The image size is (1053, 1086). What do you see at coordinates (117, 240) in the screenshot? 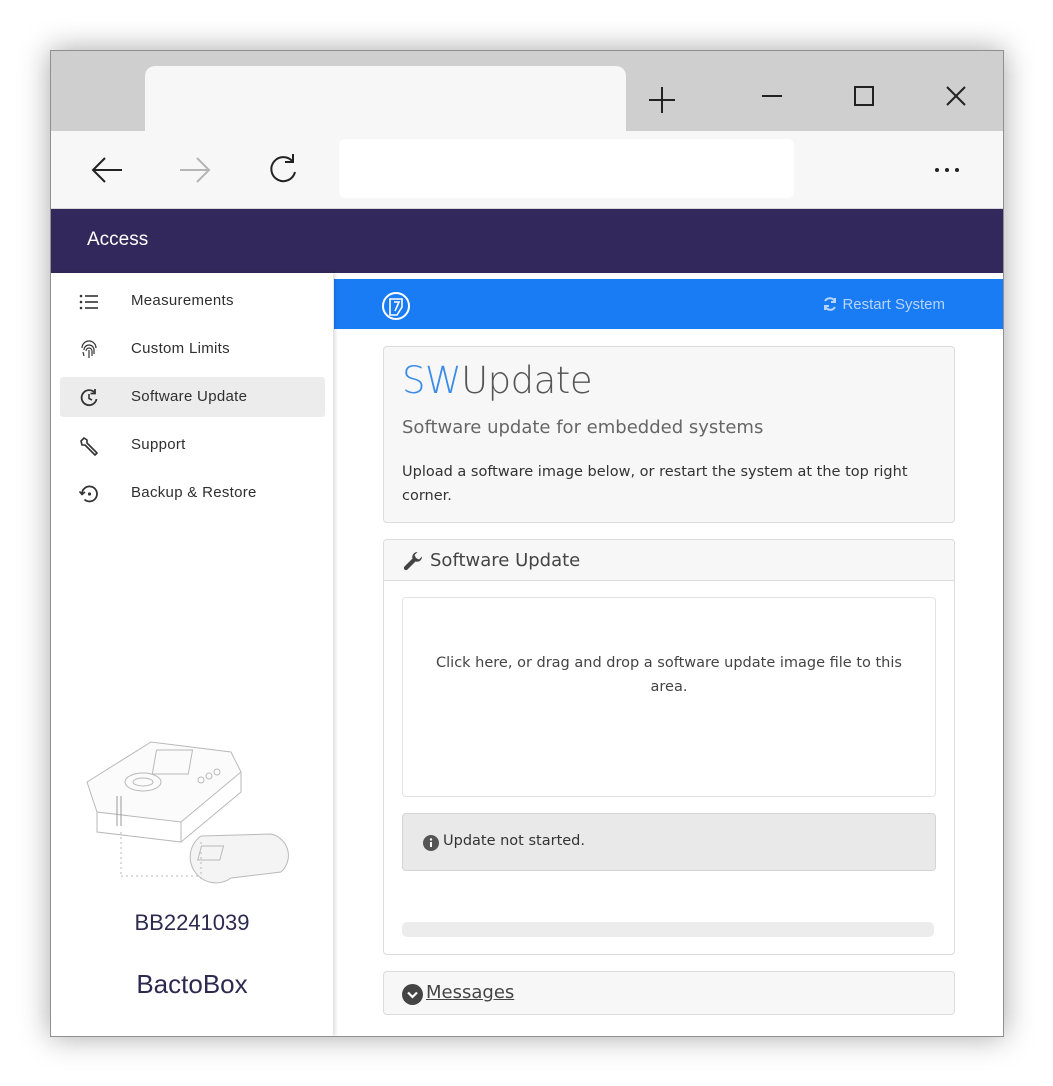
I see `app-title: Access` at bounding box center [117, 240].